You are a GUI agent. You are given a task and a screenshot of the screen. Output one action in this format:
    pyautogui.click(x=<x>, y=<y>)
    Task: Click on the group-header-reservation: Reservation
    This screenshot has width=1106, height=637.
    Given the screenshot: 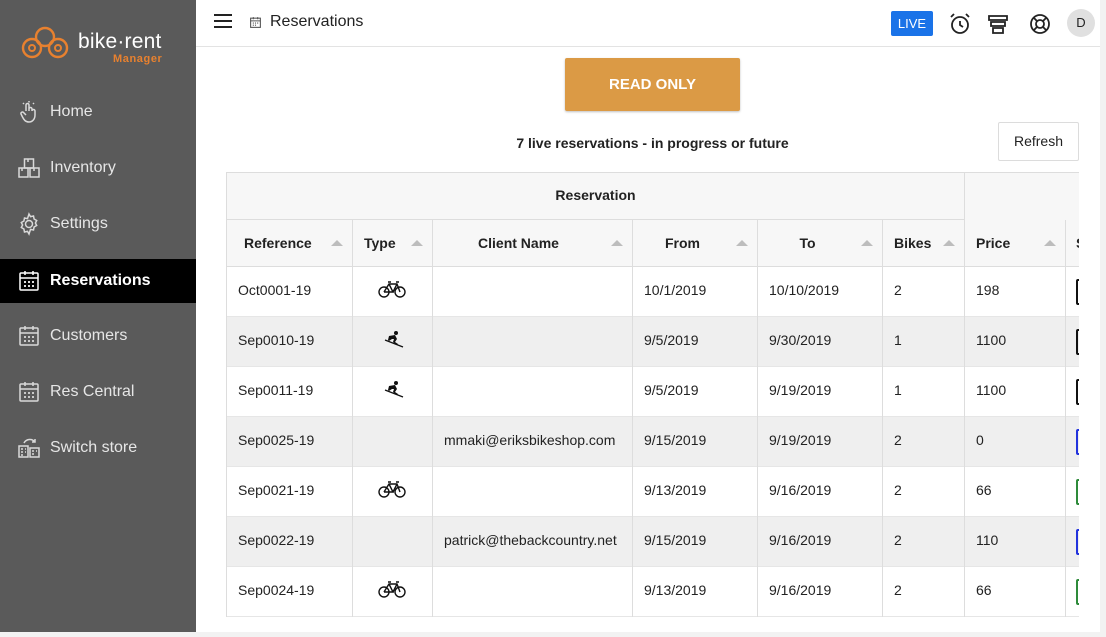 What is the action you would take?
    pyautogui.click(x=596, y=196)
    